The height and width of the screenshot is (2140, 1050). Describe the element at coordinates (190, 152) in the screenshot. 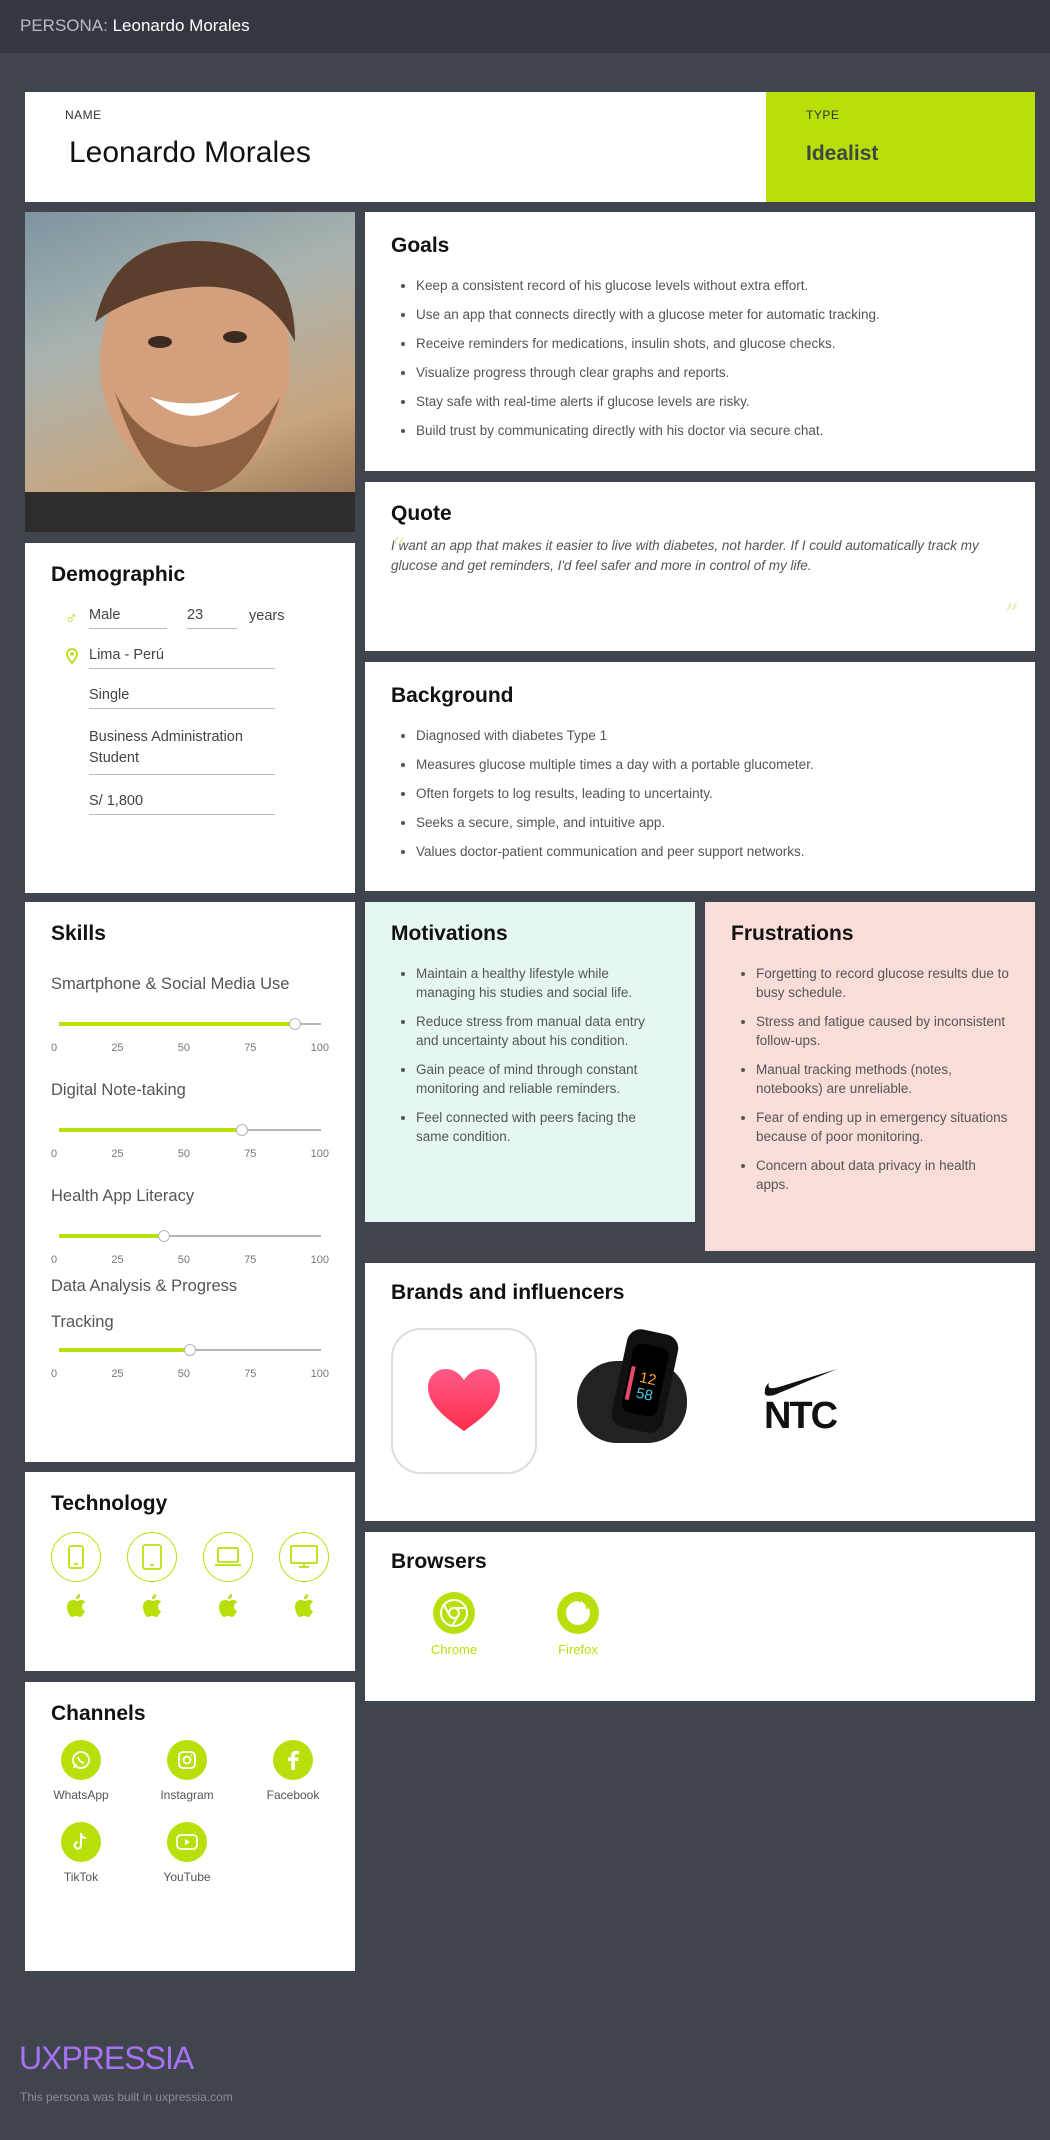

I see `persona-full-name: Leonardo Morales` at that location.